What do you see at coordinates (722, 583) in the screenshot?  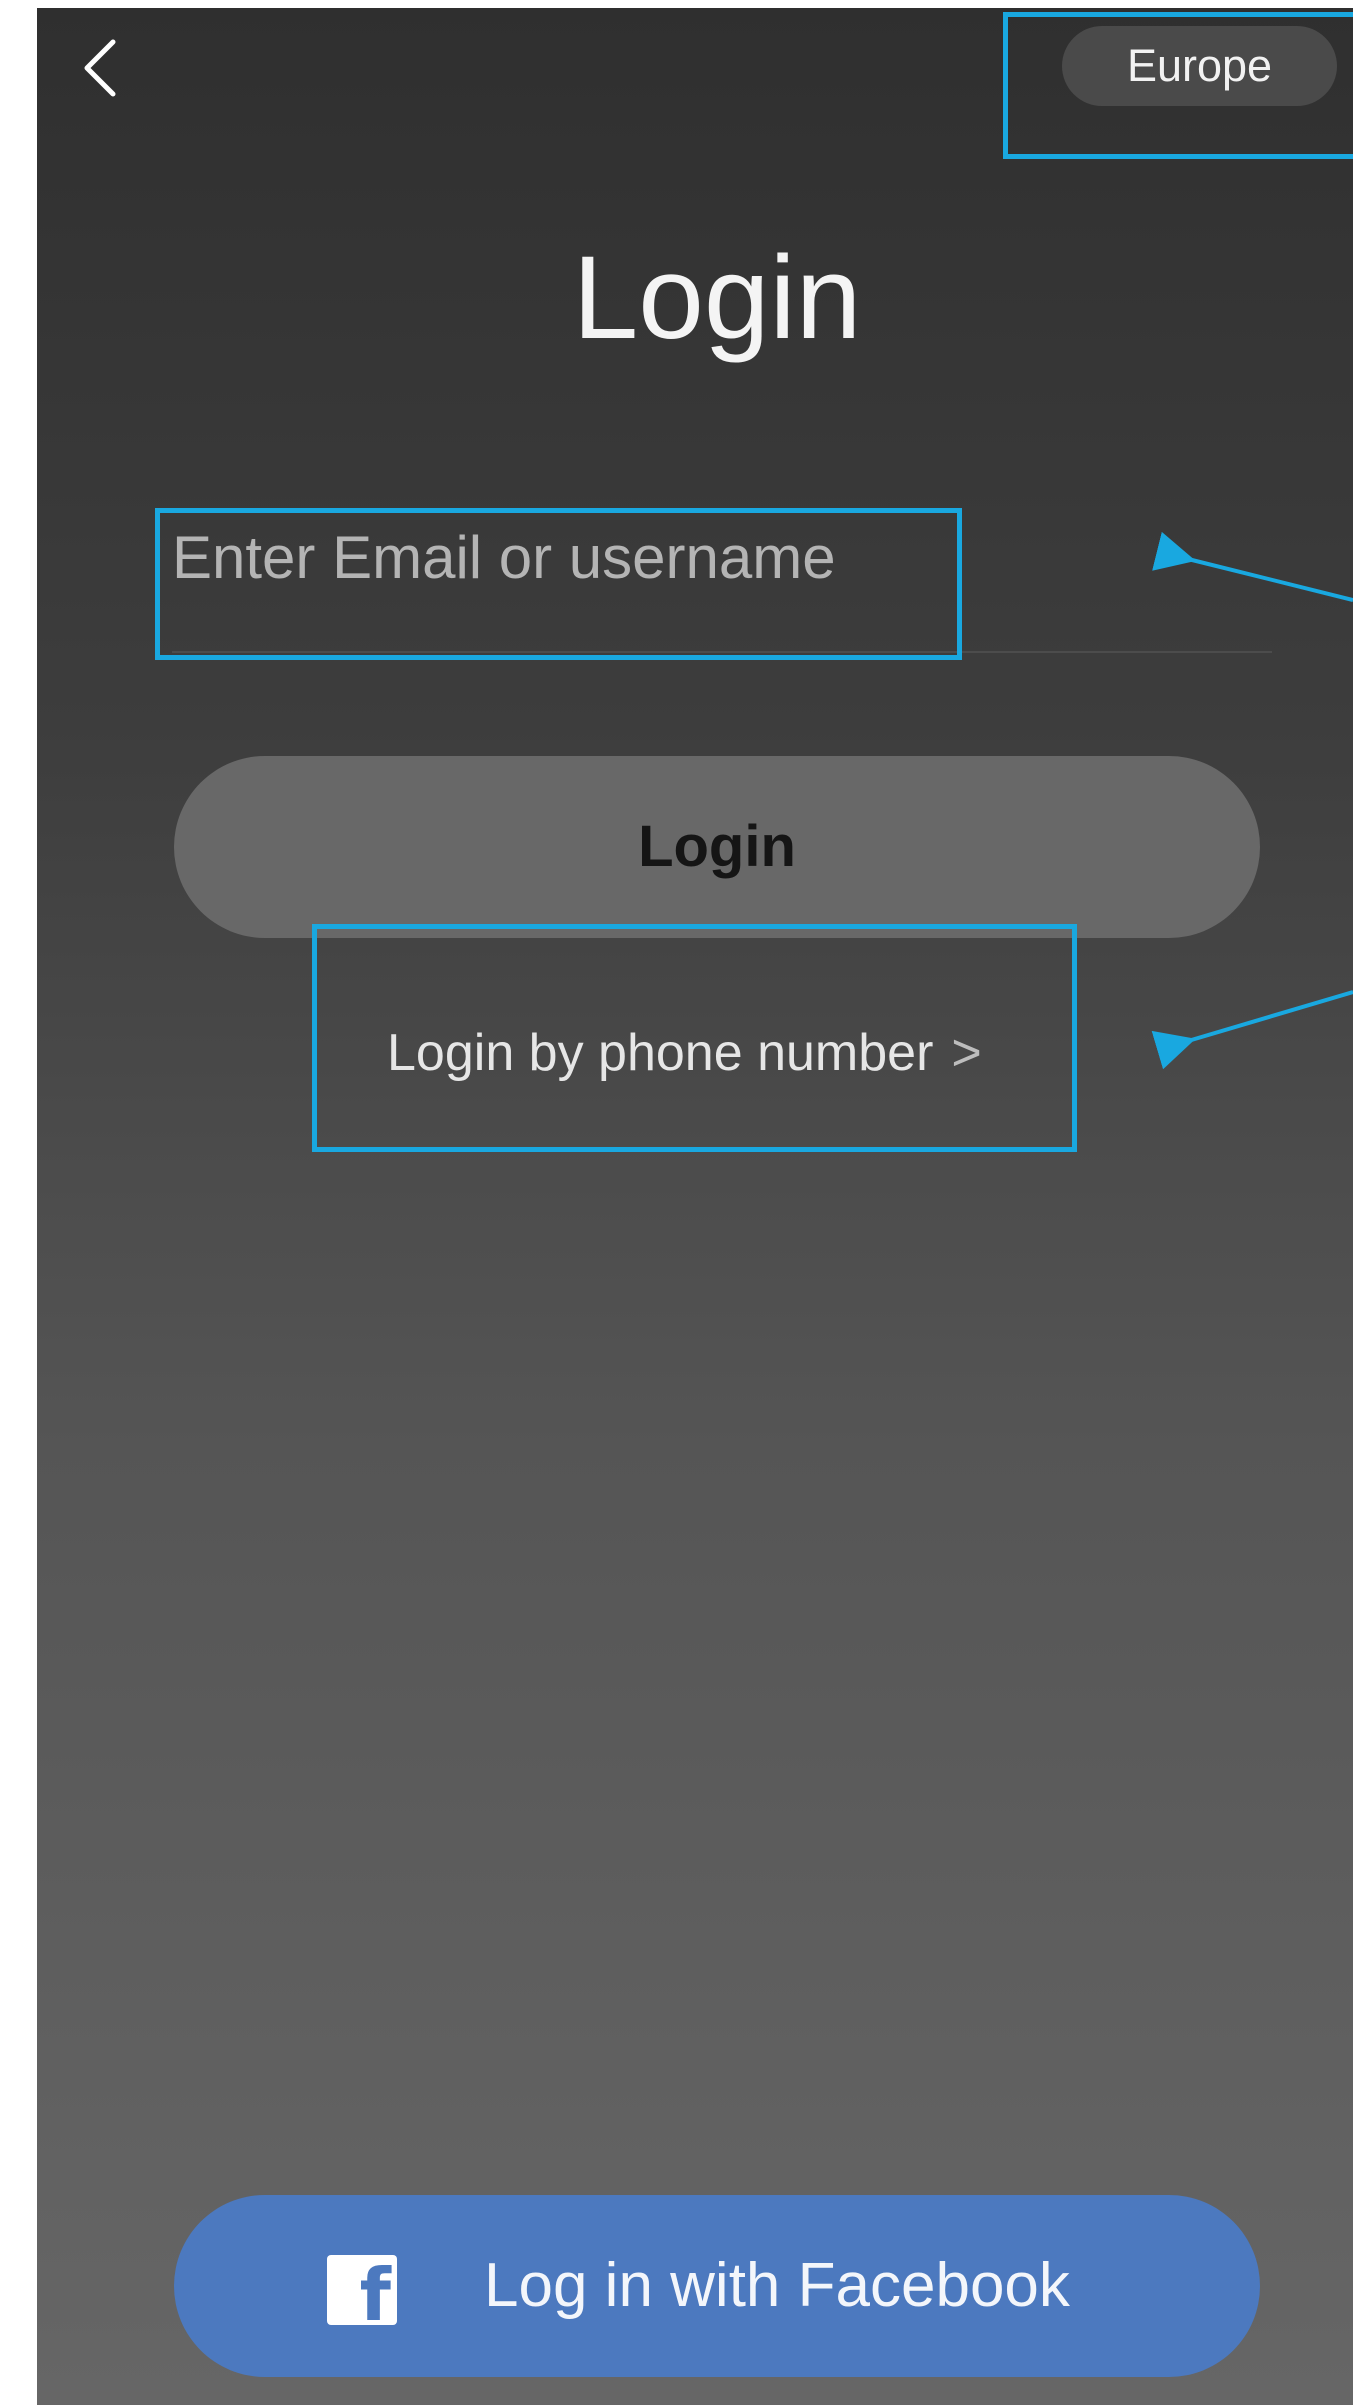 I see `email-username-field` at bounding box center [722, 583].